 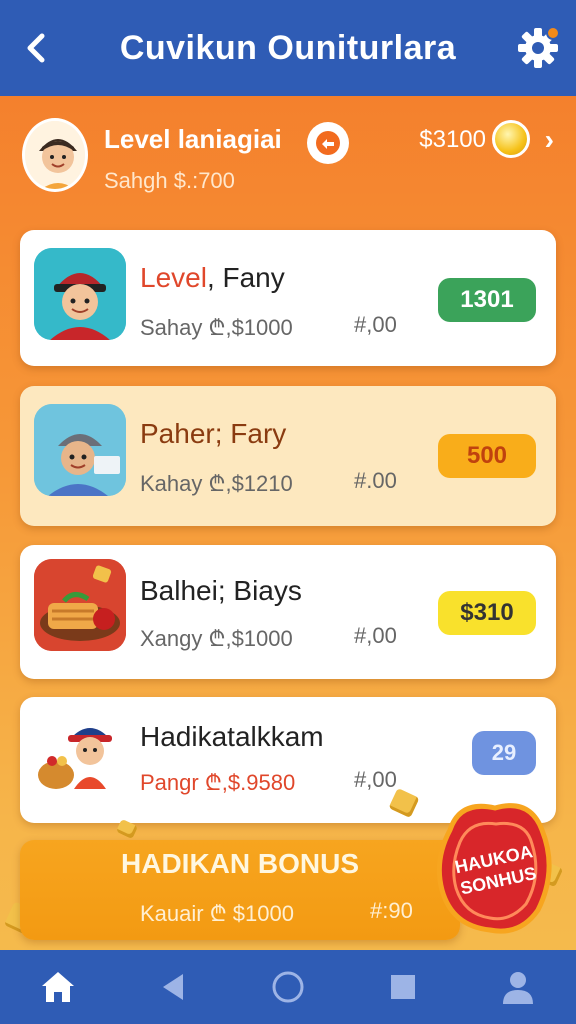 I want to click on item-name-rest: , Fany, so click(x=245, y=277).